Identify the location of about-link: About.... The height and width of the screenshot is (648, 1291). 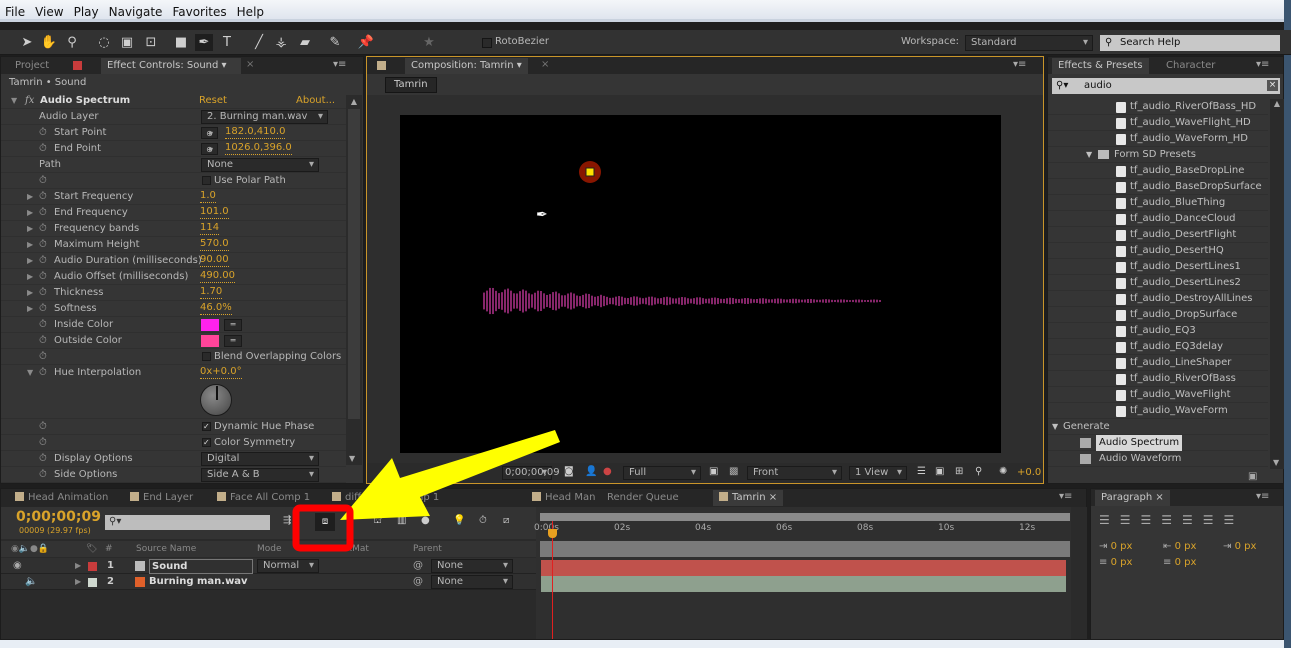
(315, 101).